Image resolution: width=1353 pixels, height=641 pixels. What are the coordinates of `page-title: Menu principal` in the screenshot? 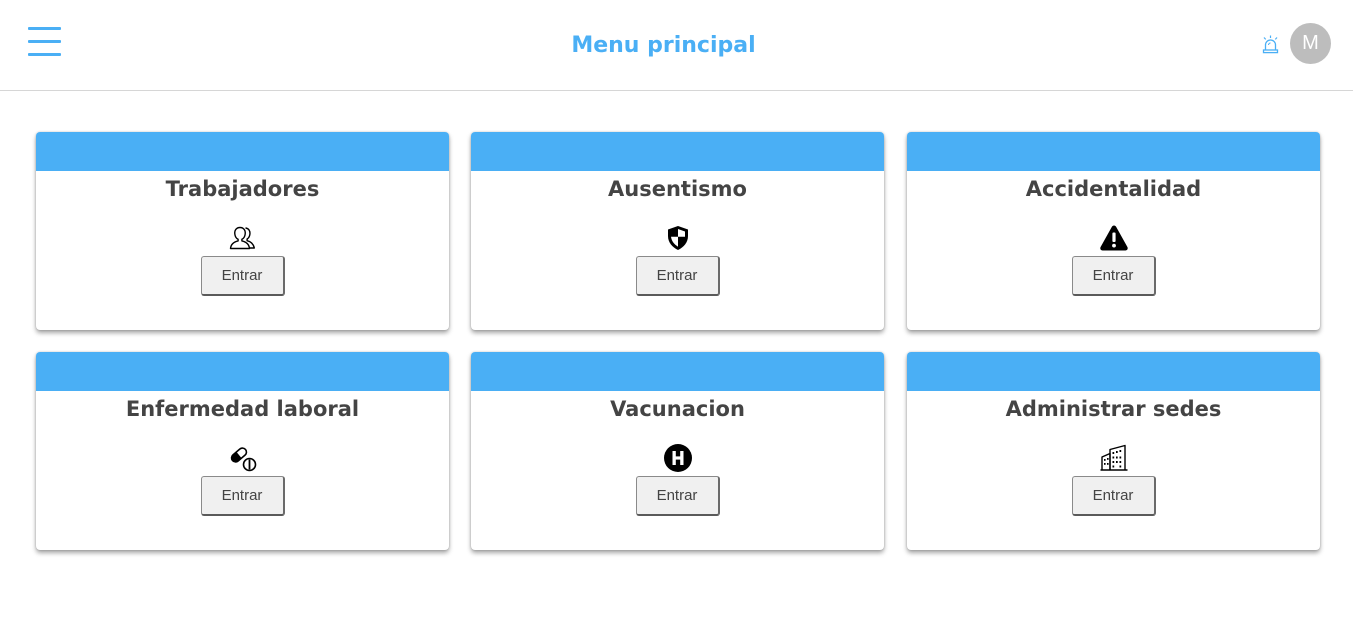 It's located at (663, 45).